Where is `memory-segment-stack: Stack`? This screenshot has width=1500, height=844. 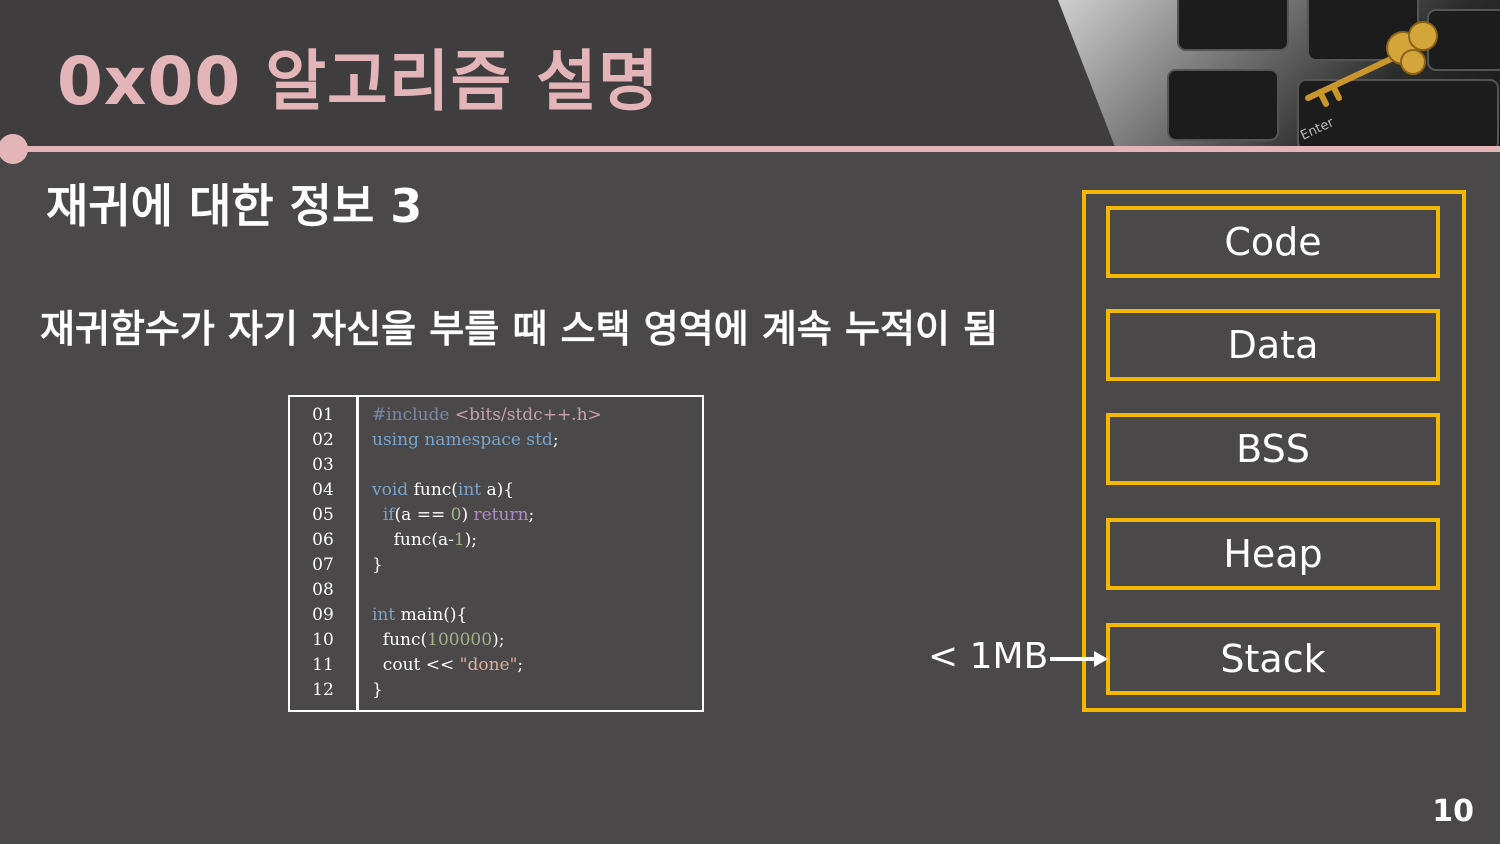
memory-segment-stack: Stack is located at coordinates (1273, 659).